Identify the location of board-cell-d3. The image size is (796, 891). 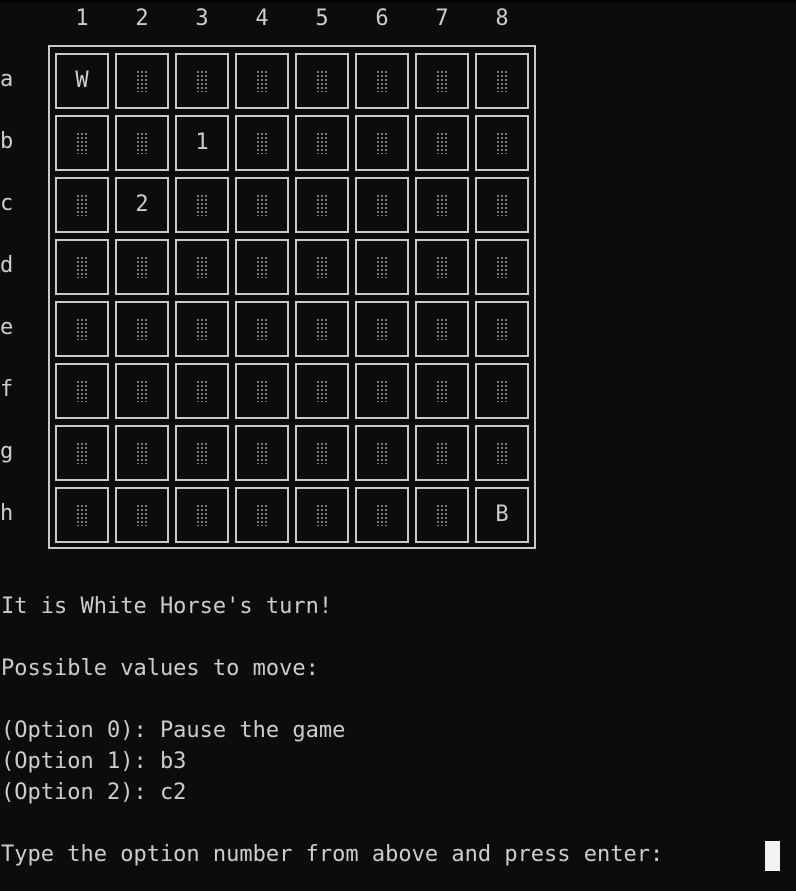
(202, 267).